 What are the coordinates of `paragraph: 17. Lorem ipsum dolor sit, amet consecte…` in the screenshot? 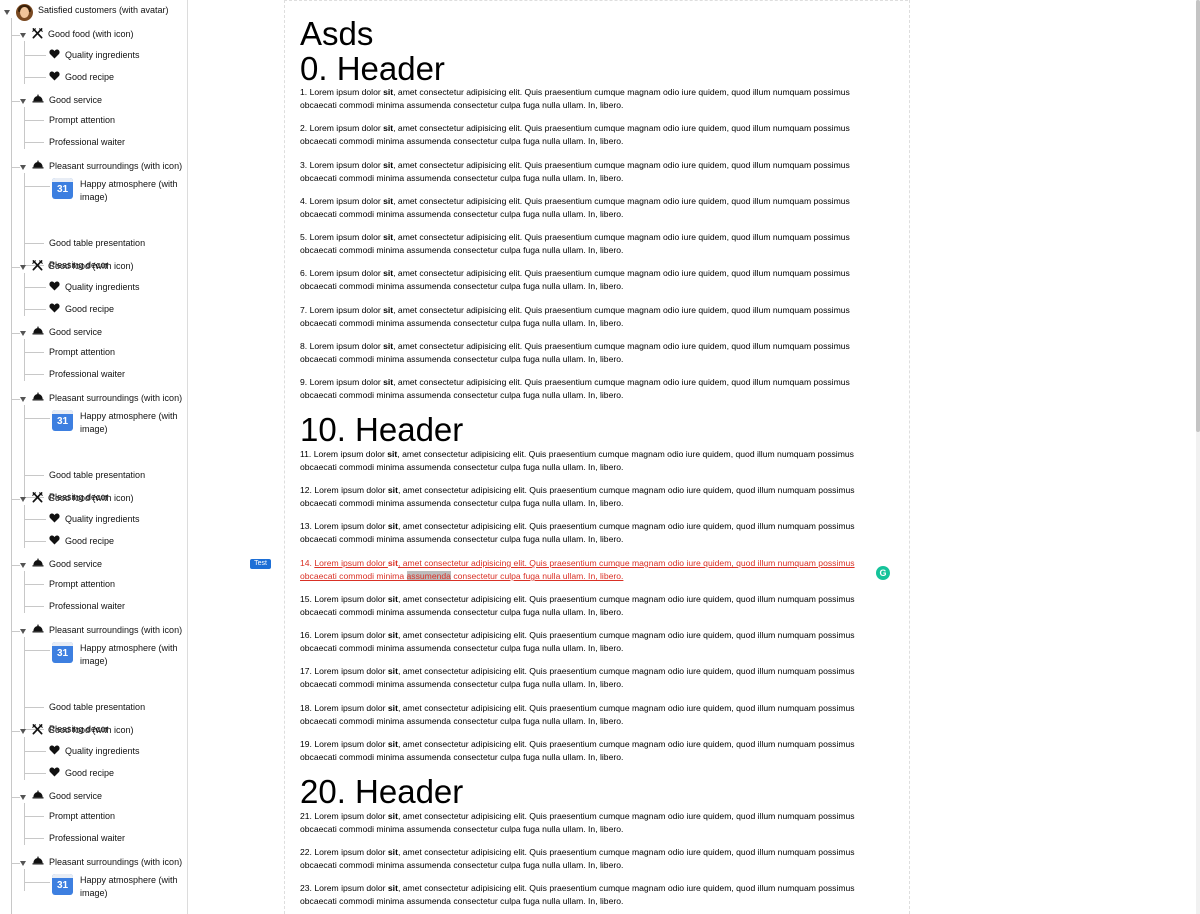 It's located at (590, 678).